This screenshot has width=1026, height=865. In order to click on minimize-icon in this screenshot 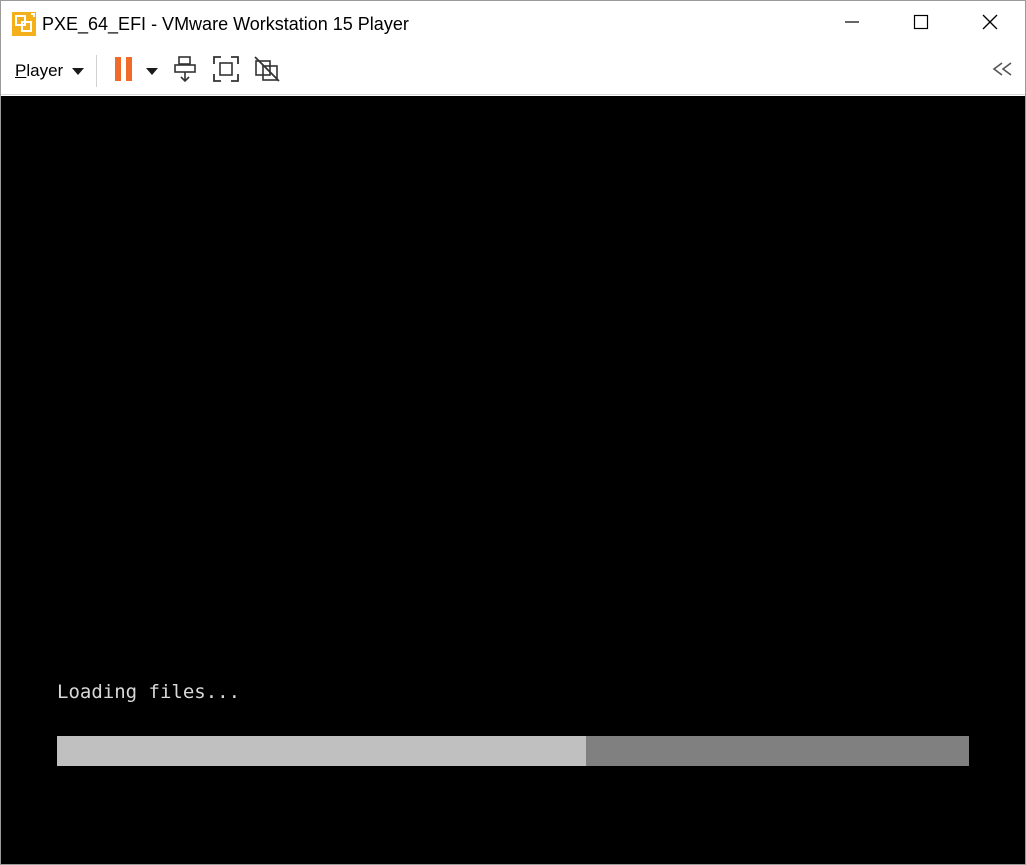, I will do `click(852, 24)`.